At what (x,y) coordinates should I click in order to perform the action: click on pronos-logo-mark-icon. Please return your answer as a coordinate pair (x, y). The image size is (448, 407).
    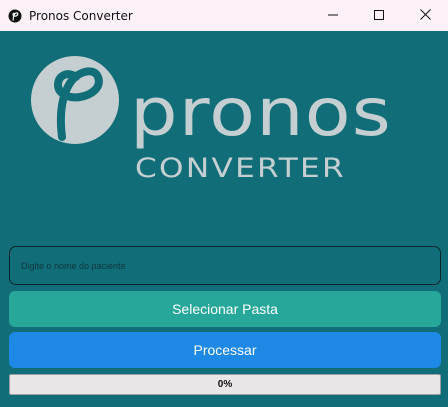
    Looking at the image, I should click on (75, 100).